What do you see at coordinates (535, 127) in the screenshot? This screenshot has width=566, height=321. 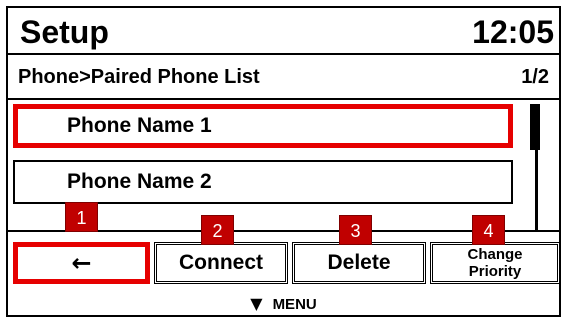 I see `scrollbar-thumb` at bounding box center [535, 127].